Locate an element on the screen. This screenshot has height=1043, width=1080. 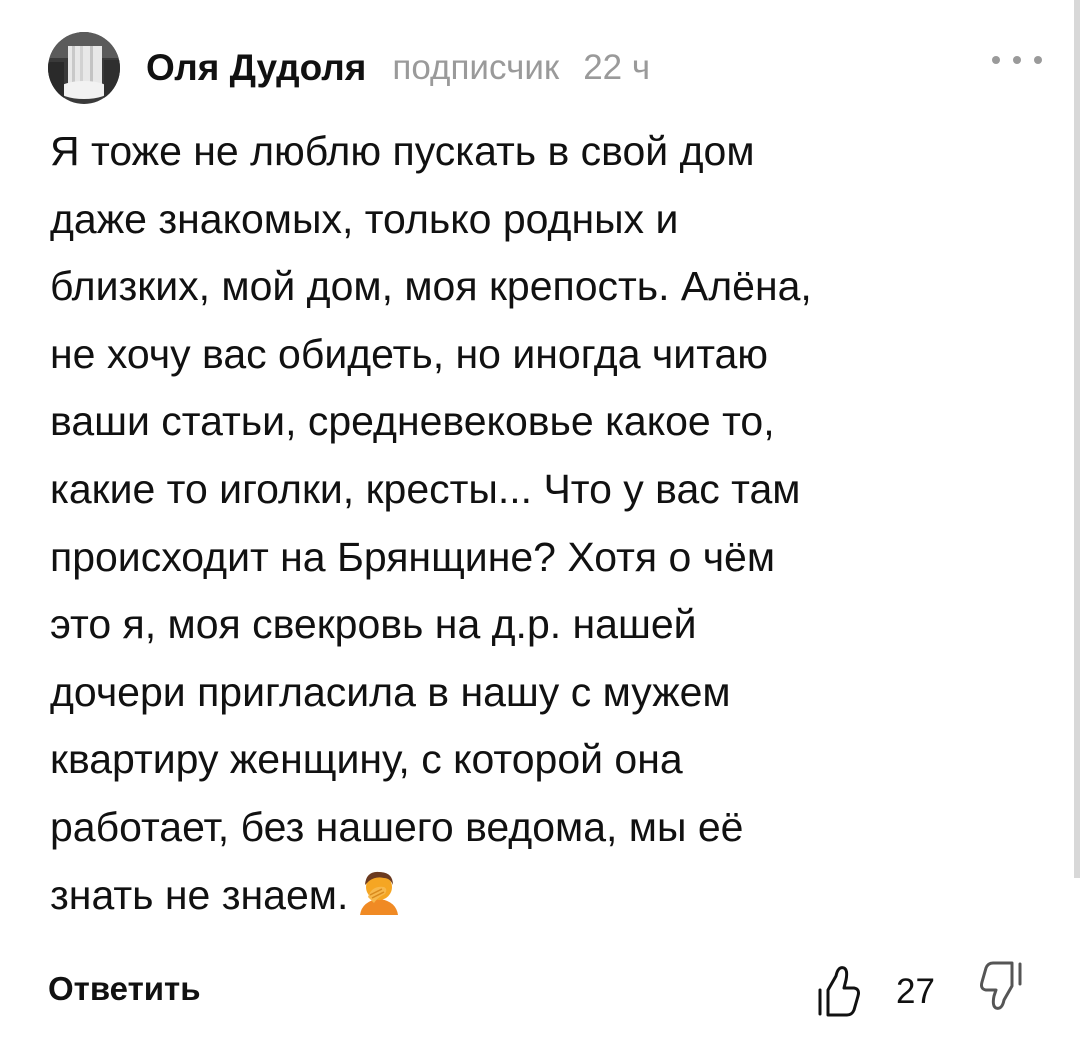
avatar-image is located at coordinates (84, 68).